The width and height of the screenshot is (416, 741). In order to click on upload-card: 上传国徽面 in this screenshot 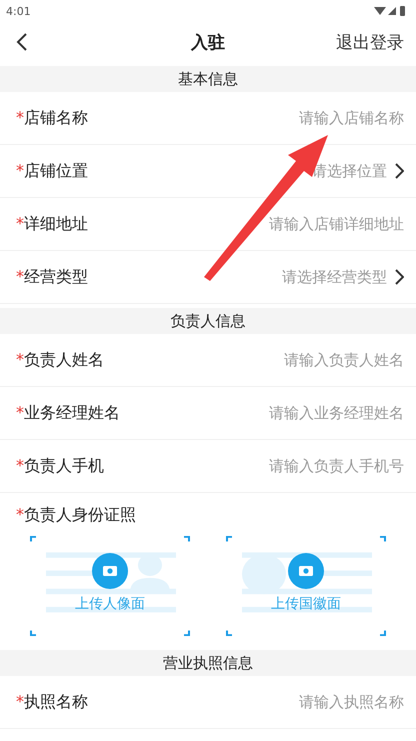, I will do `click(306, 586)`.